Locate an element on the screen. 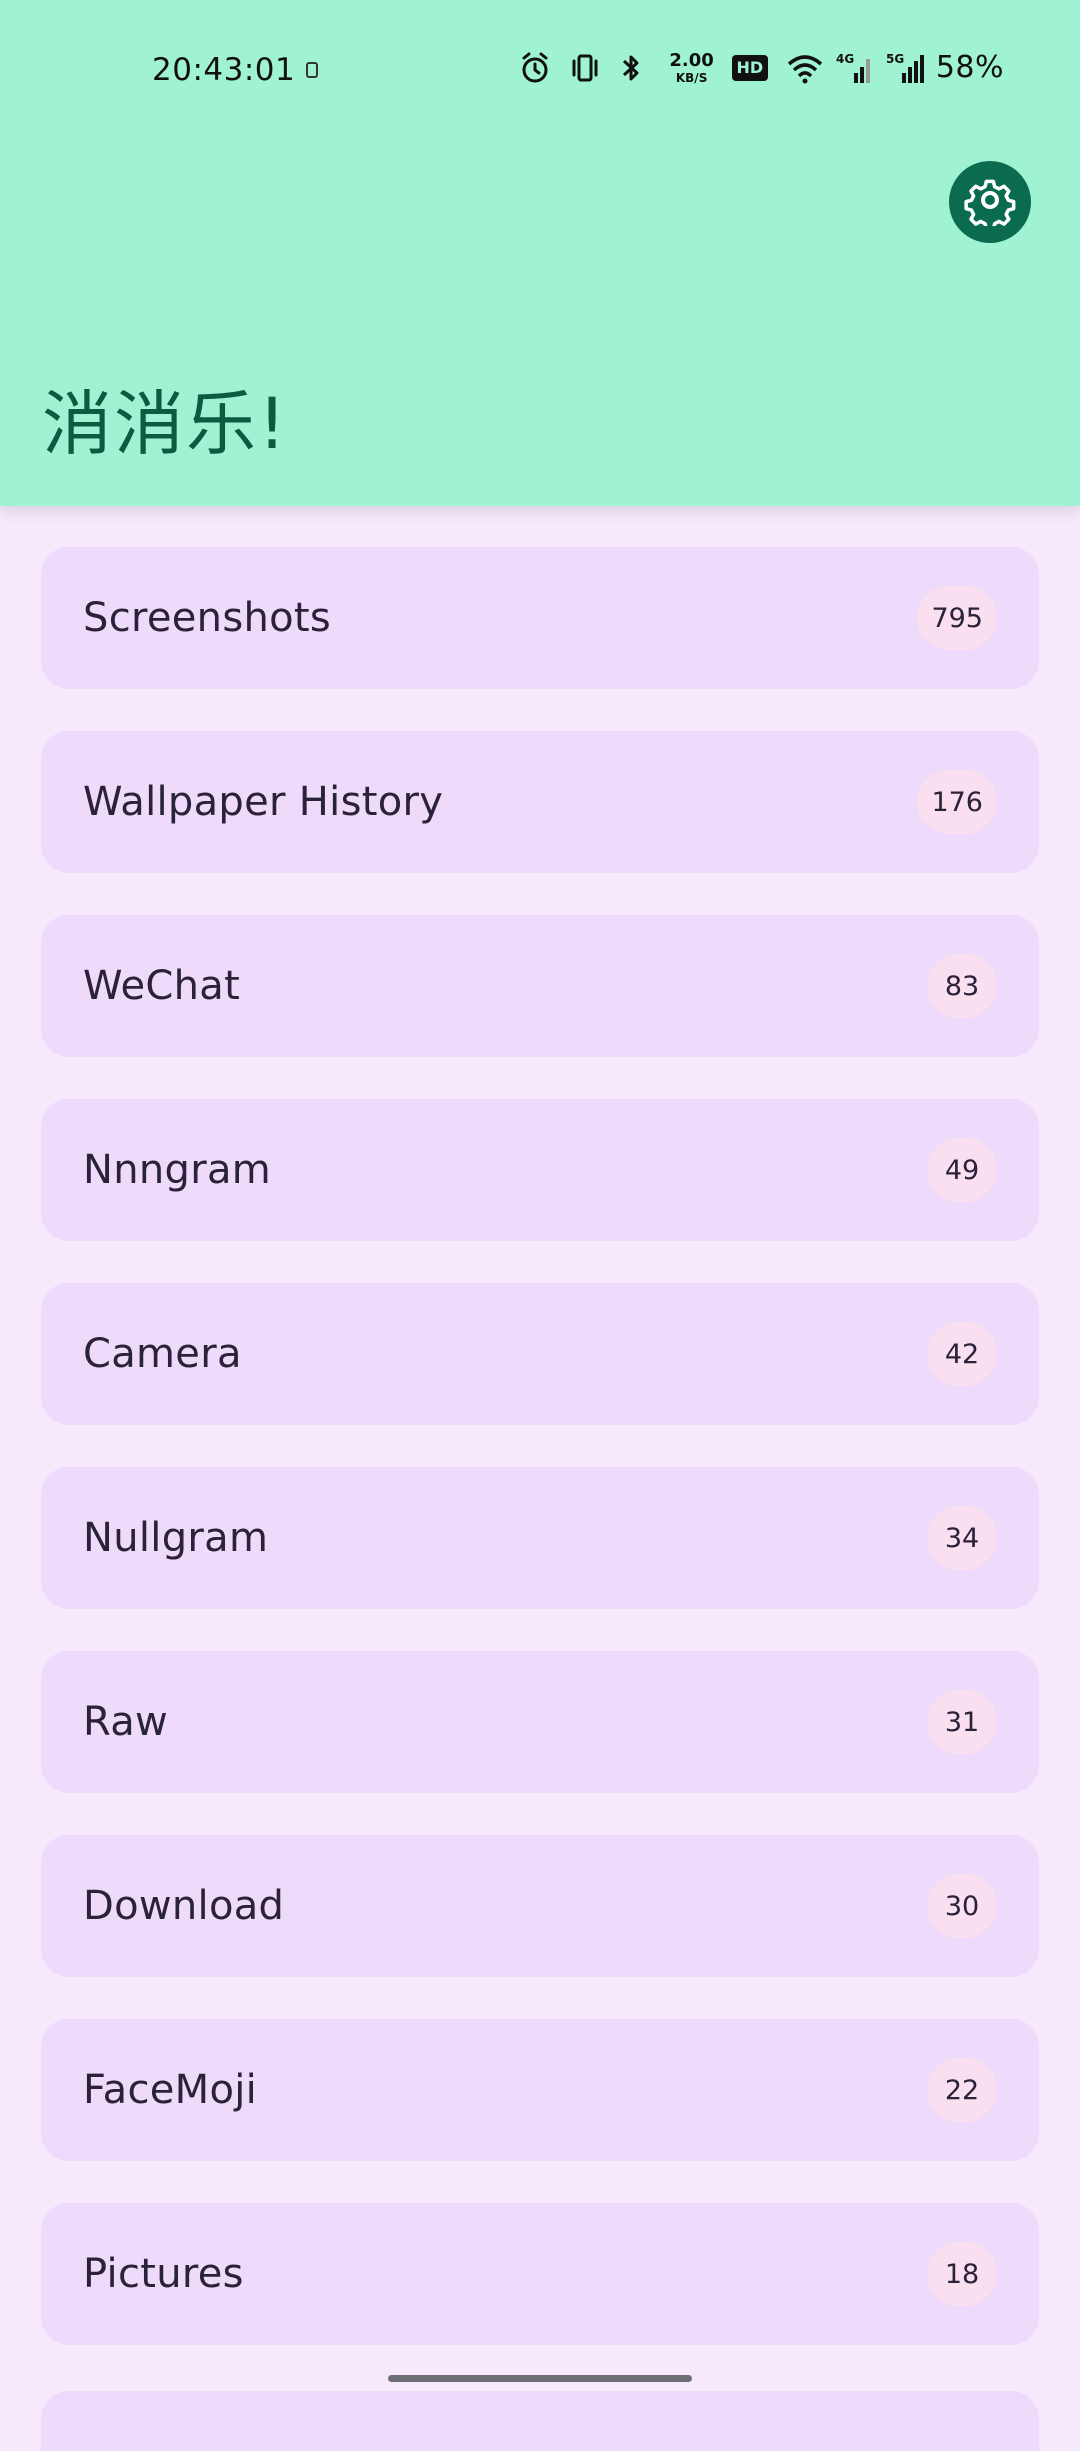  album-name: FaceMoji is located at coordinates (170, 2090).